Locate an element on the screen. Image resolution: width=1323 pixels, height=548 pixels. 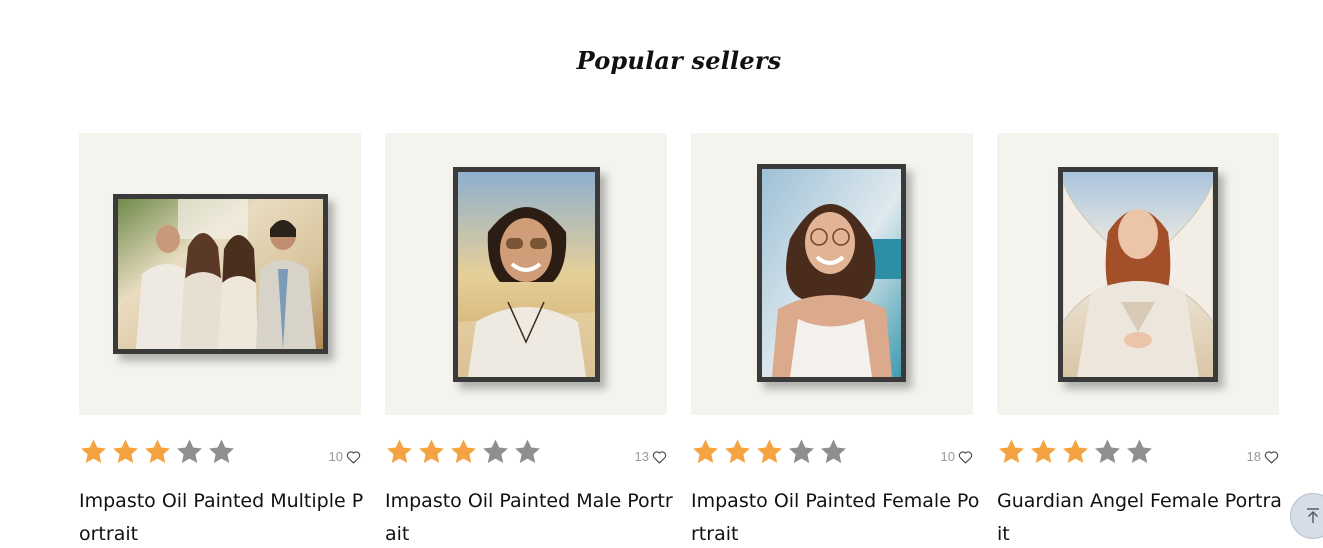
product-name: Guardian Angel Female Portrait is located at coordinates (1142, 516).